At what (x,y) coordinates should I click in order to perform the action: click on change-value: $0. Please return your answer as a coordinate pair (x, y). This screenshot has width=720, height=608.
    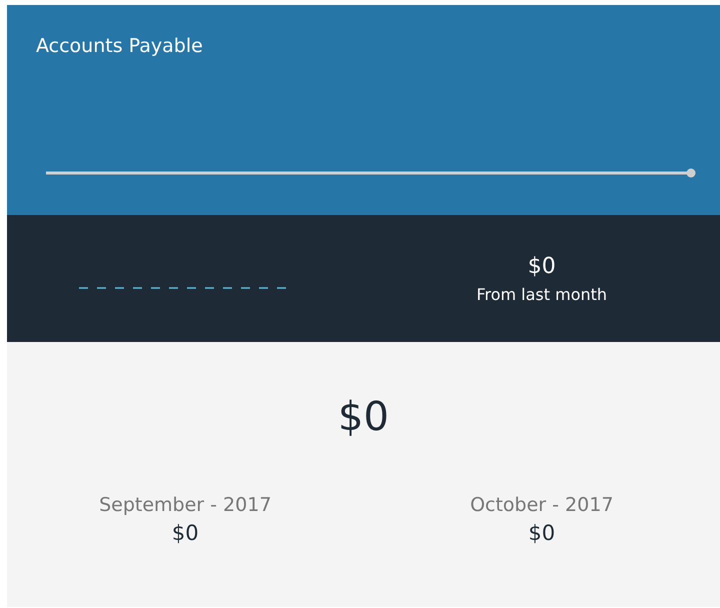
    Looking at the image, I should click on (542, 266).